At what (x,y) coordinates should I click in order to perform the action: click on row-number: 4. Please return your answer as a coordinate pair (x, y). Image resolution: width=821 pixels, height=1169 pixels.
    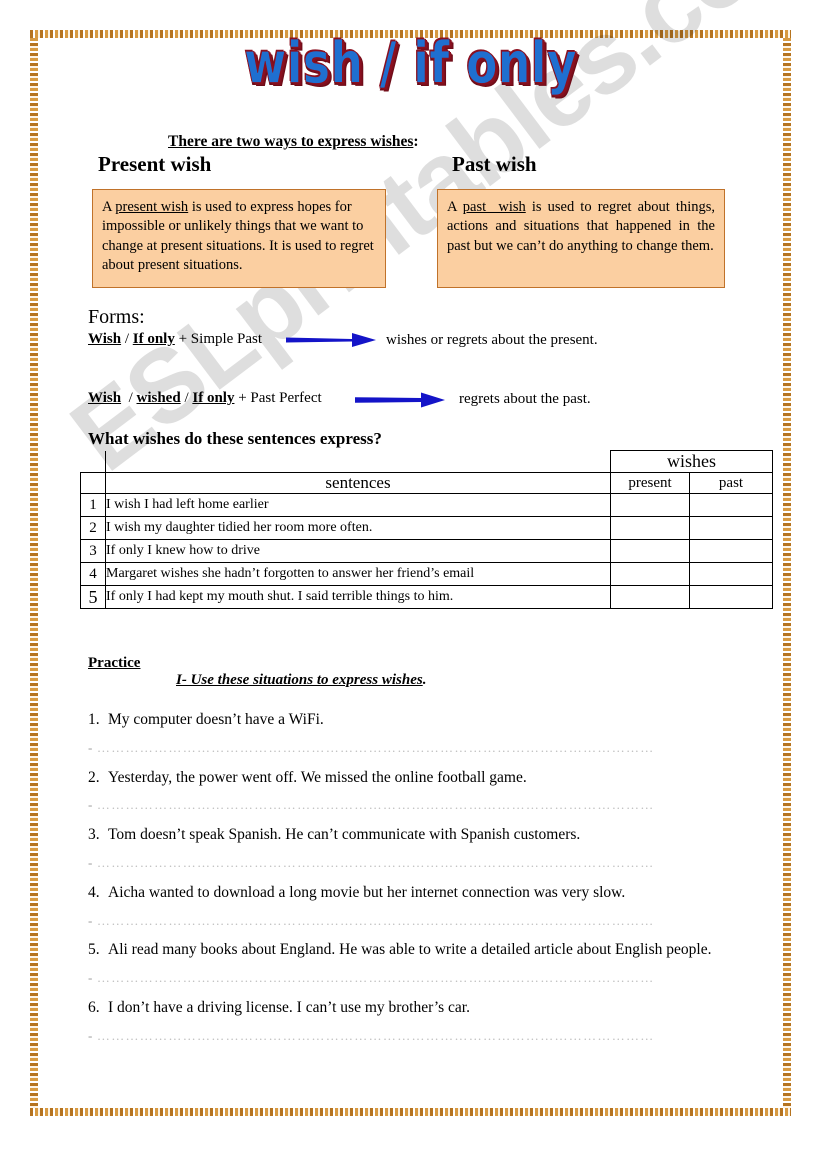
    Looking at the image, I should click on (93, 574).